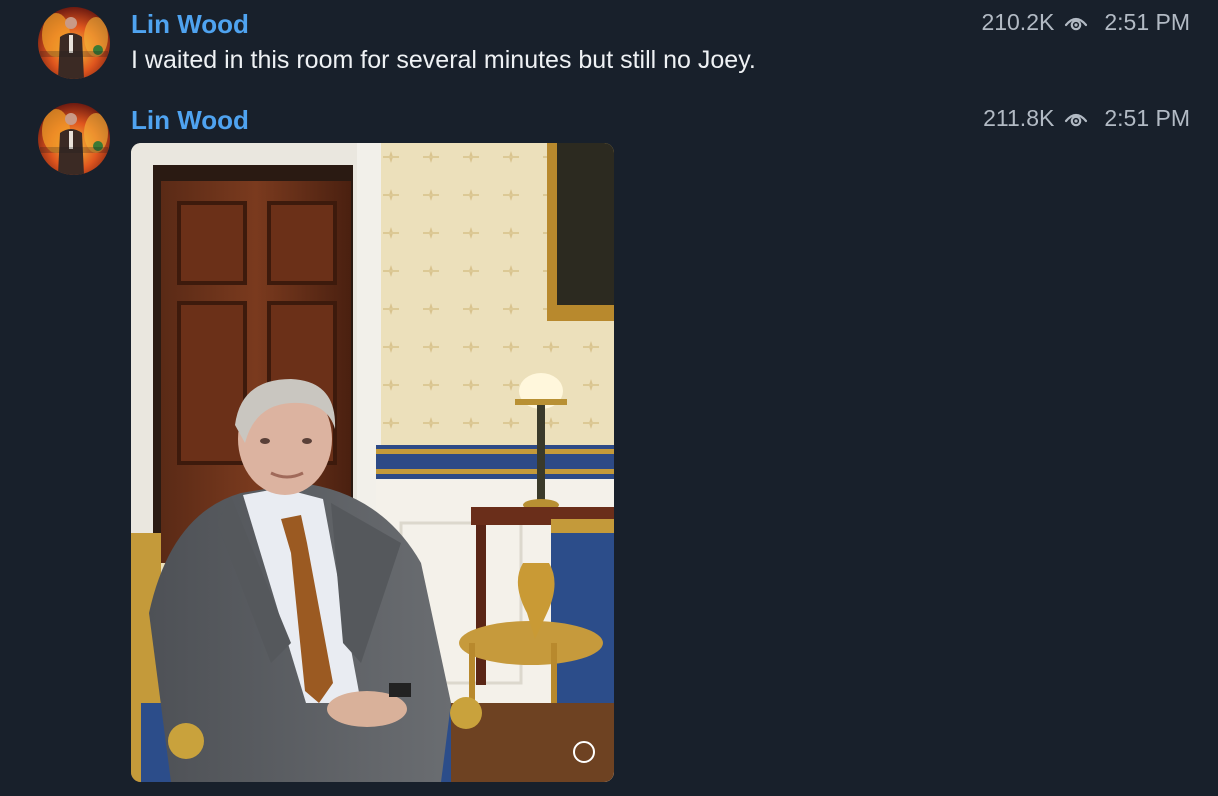 Image resolution: width=1218 pixels, height=796 pixels. What do you see at coordinates (1019, 118) in the screenshot?
I see `view-count: 211.8K` at bounding box center [1019, 118].